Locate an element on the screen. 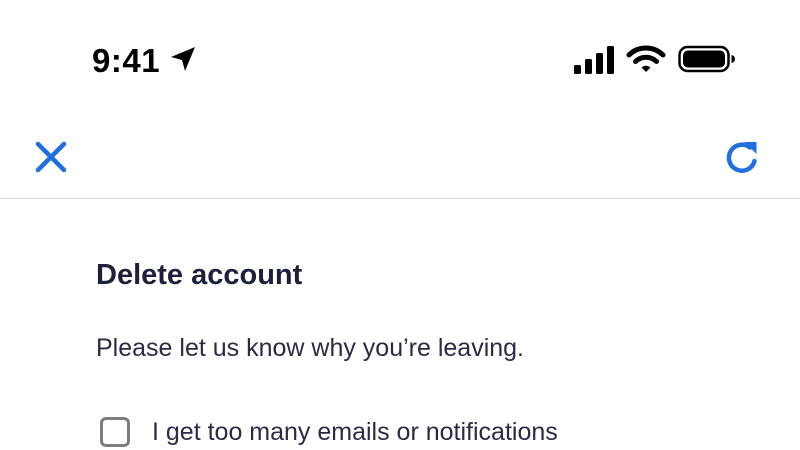  cellular-signal-icon is located at coordinates (594, 60).